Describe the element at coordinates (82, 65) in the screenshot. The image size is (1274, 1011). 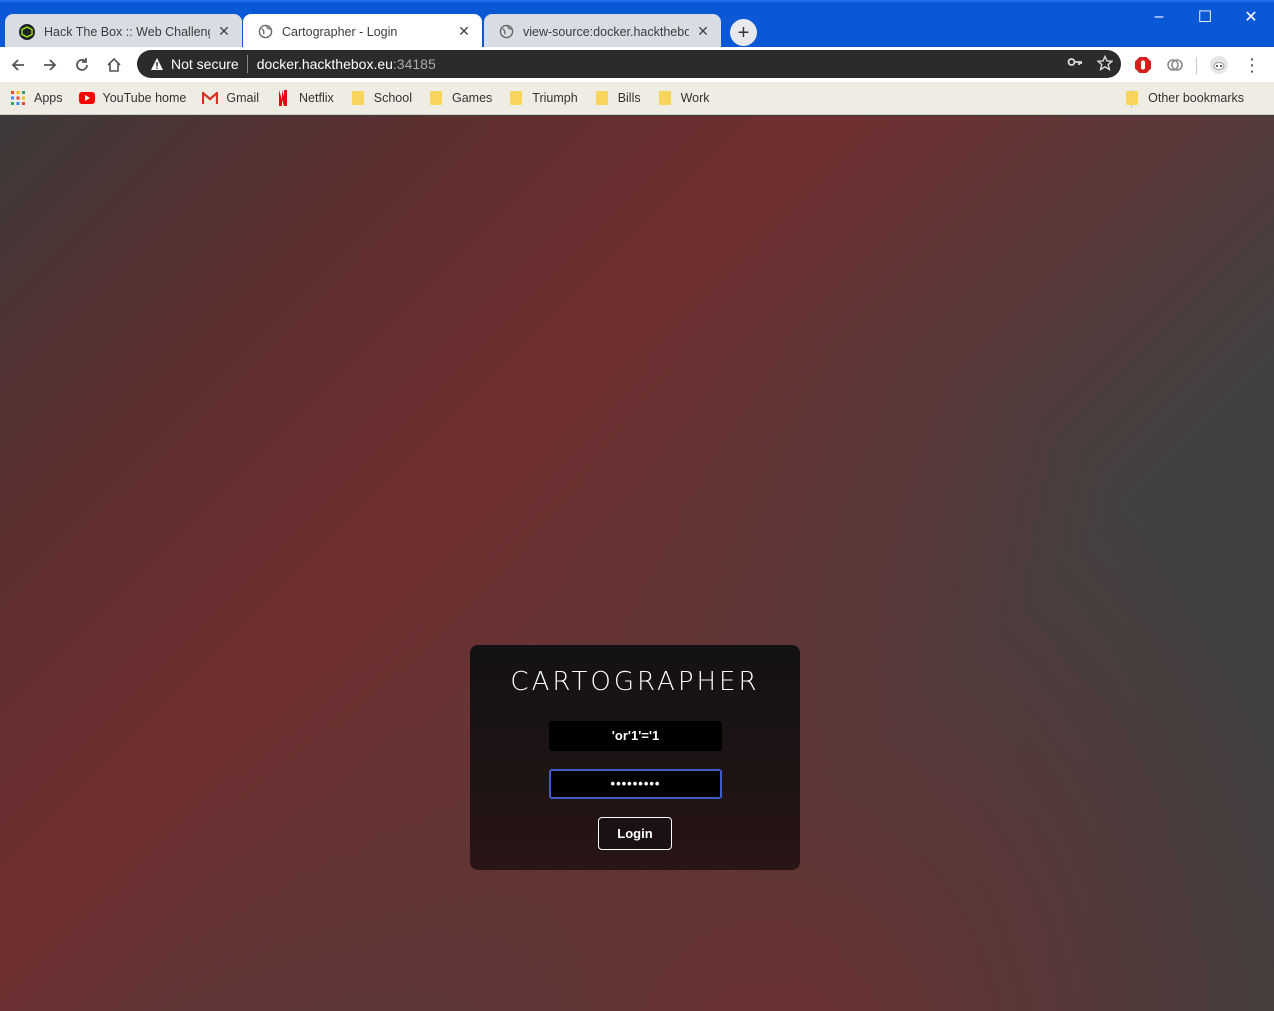
I see `reload-icon` at that location.